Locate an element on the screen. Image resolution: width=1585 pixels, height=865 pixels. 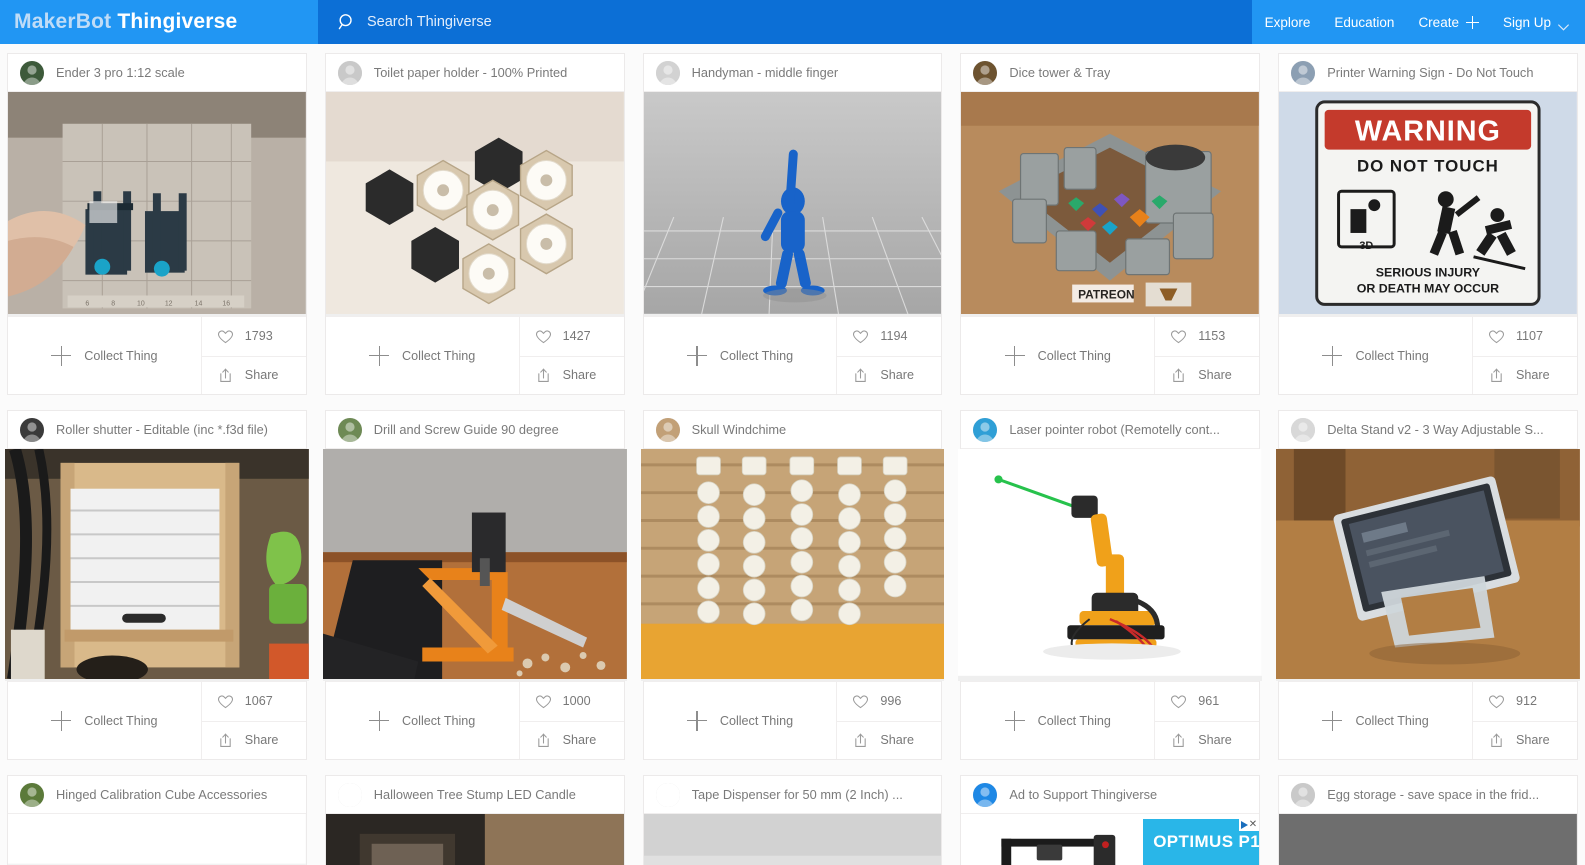
like-button: 1153 is located at coordinates (1207, 336).